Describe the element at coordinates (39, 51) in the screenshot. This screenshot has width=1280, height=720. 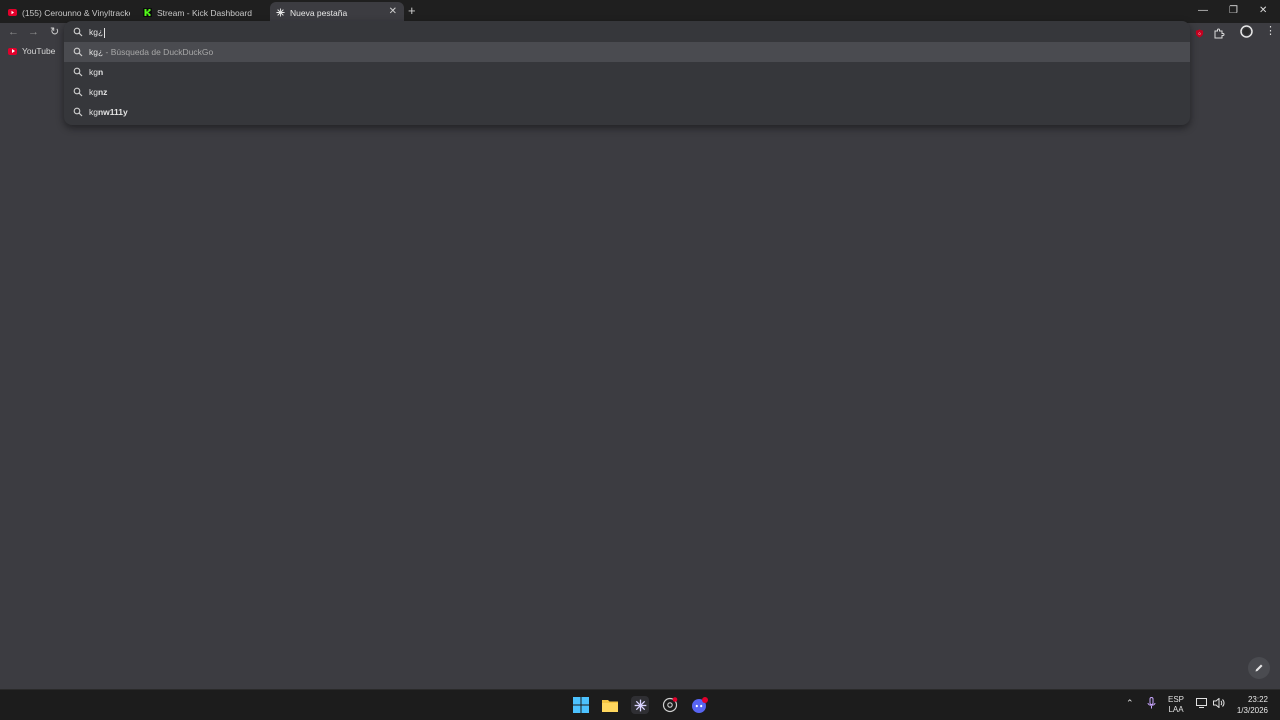
I see `bookmark-label: YouTube` at that location.